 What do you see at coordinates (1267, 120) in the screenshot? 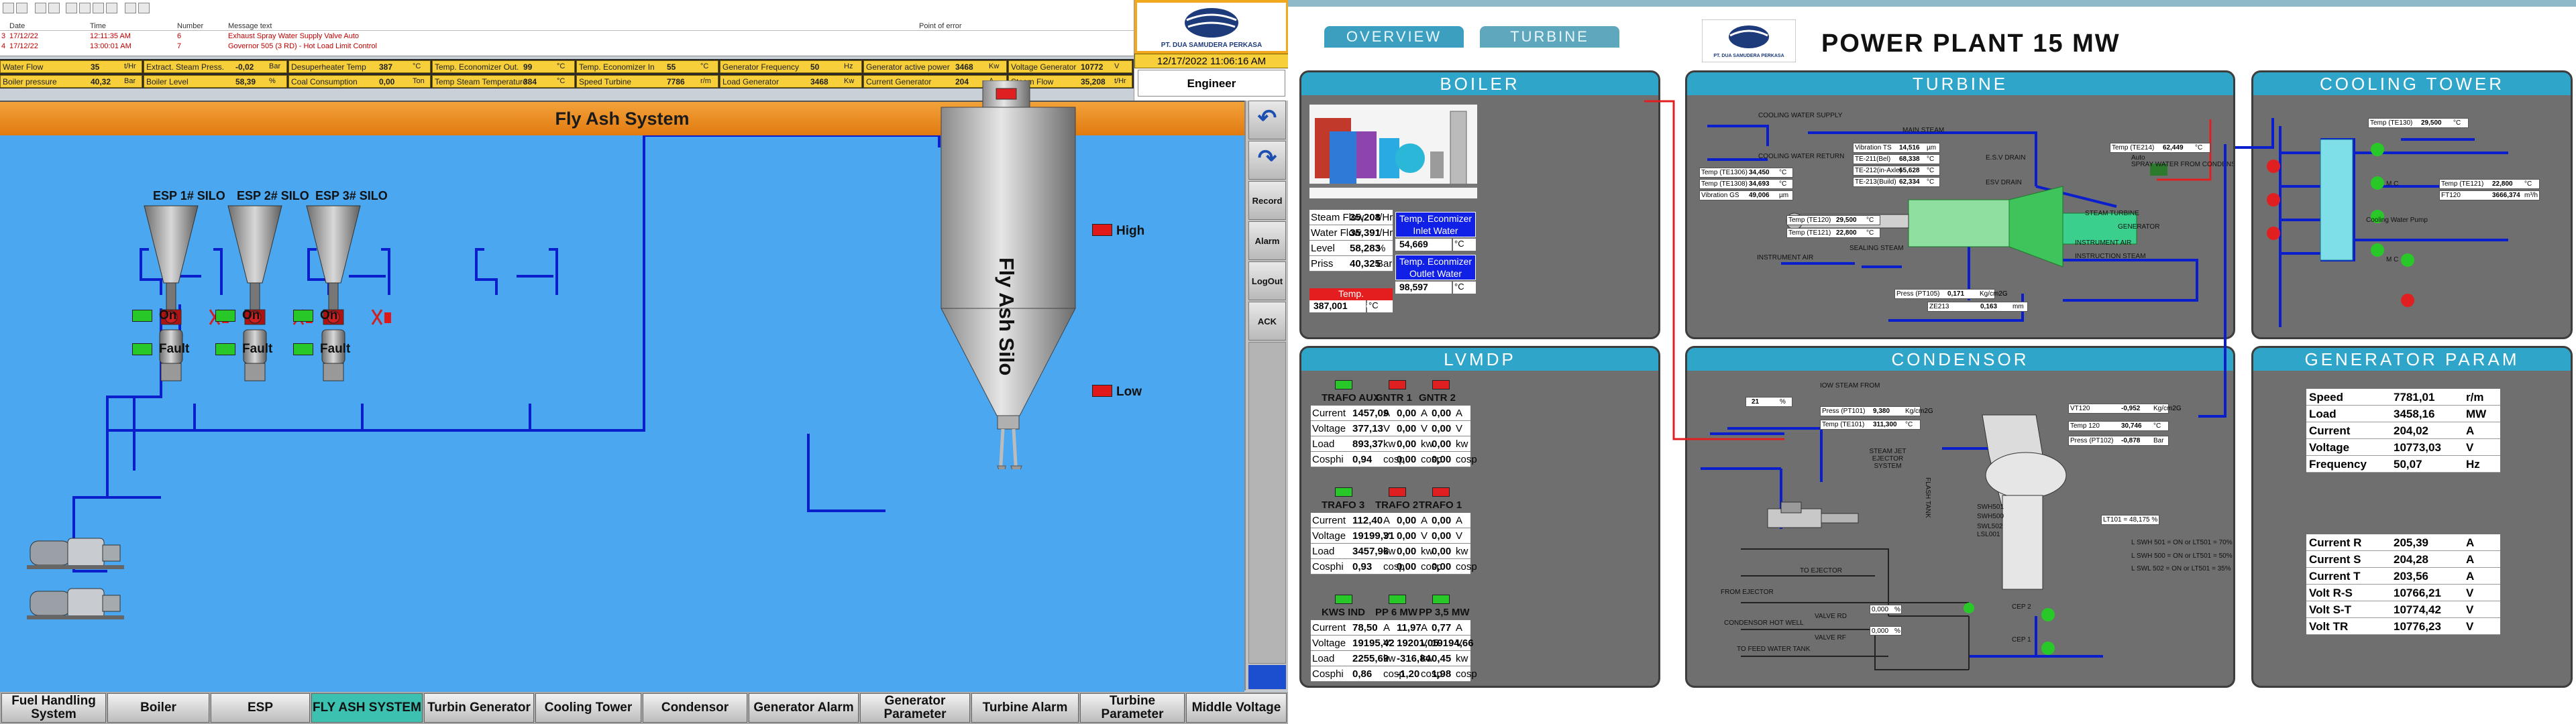
I see `undo-icon: ↶` at bounding box center [1267, 120].